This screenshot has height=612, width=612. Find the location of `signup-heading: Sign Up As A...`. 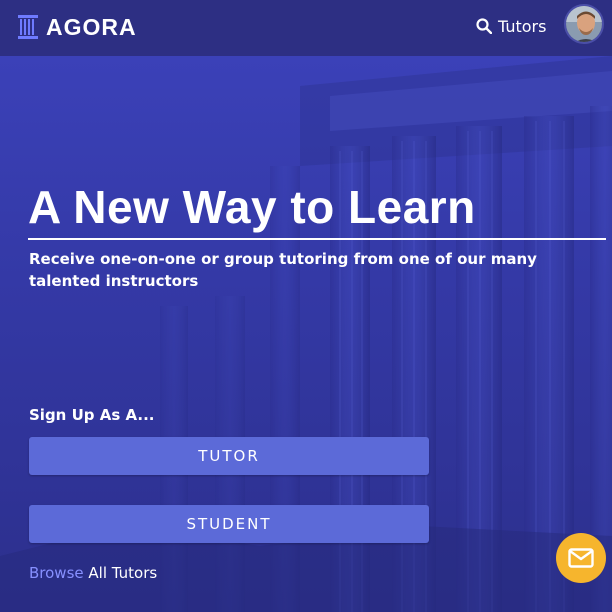

signup-heading: Sign Up As A... is located at coordinates (92, 415).